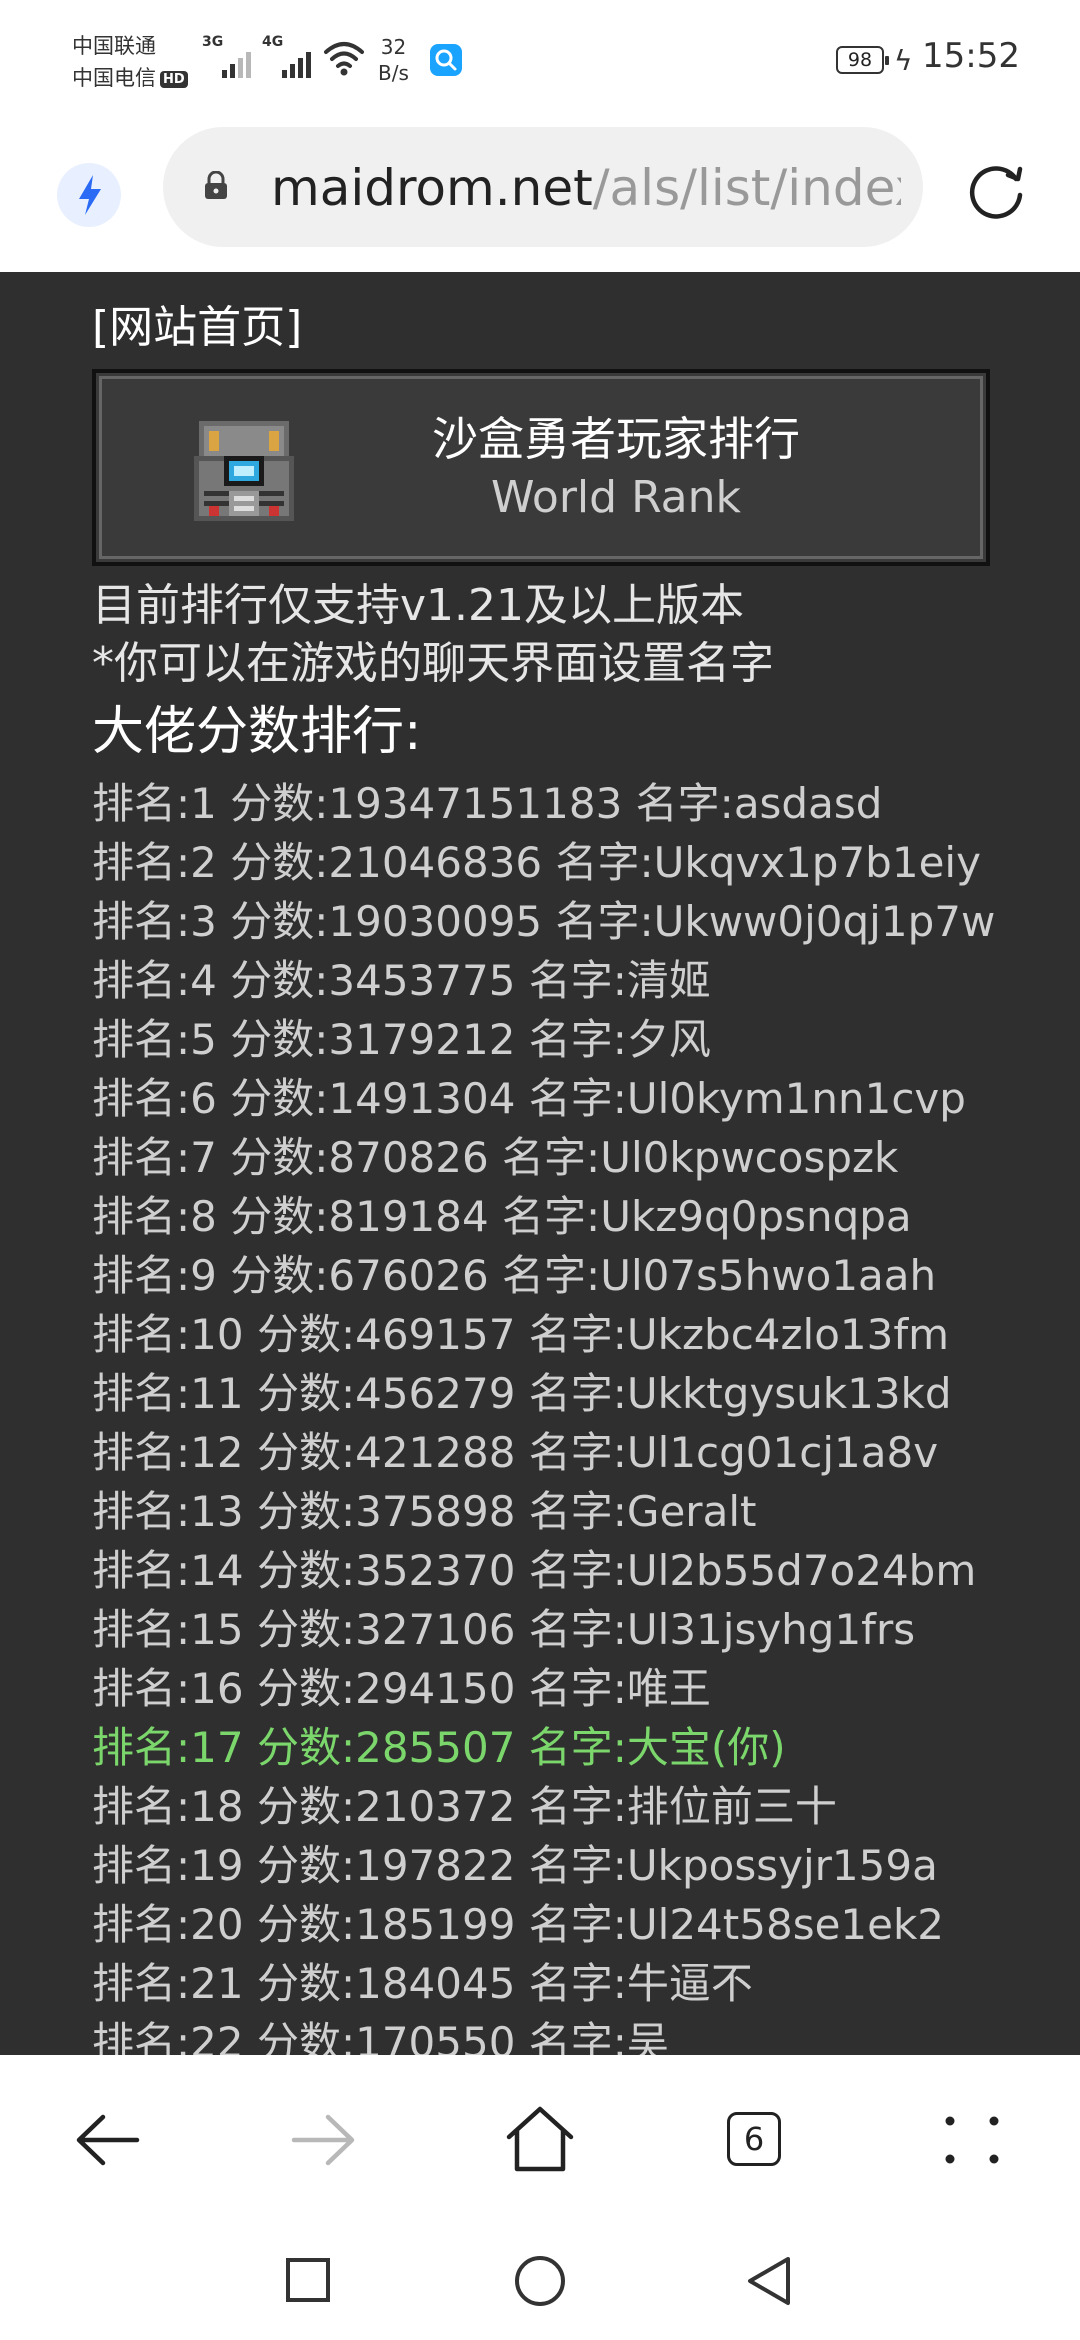 The image size is (1080, 2340). I want to click on network-speed-unit: B/s, so click(393, 73).